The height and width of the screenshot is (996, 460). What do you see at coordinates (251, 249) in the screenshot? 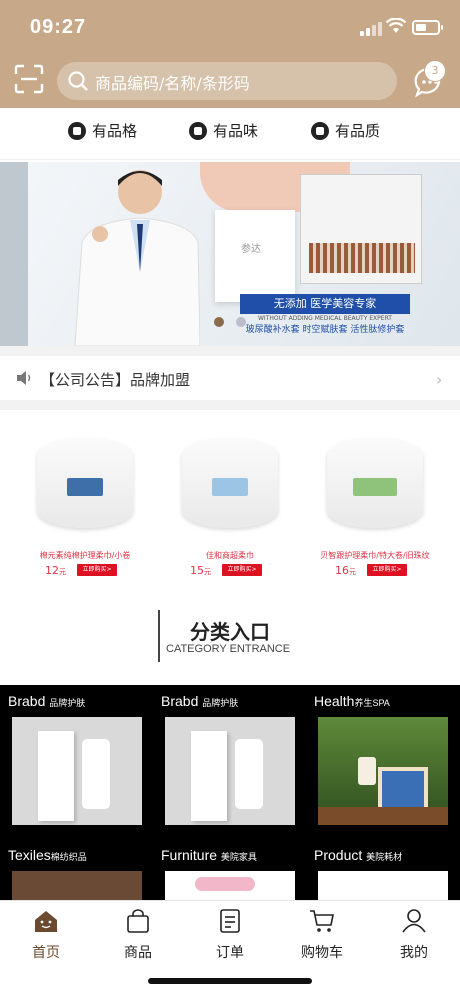
I see `box-label: 参达` at bounding box center [251, 249].